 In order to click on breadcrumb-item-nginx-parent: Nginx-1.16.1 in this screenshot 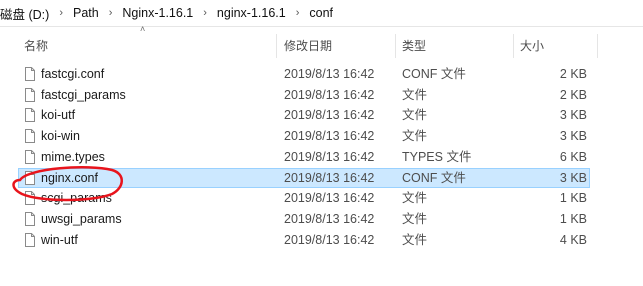, I will do `click(157, 13)`.